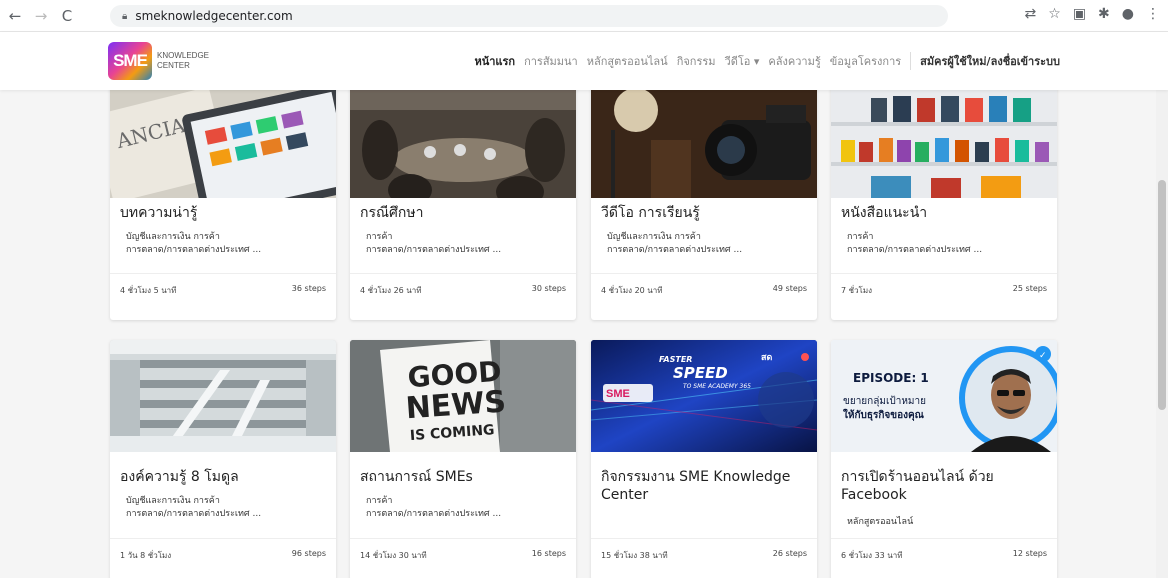 The height and width of the screenshot is (578, 1168). What do you see at coordinates (884, 414) in the screenshot?
I see `banner-sub2-text: ให้กับธุรกิจของคุณ` at bounding box center [884, 414].